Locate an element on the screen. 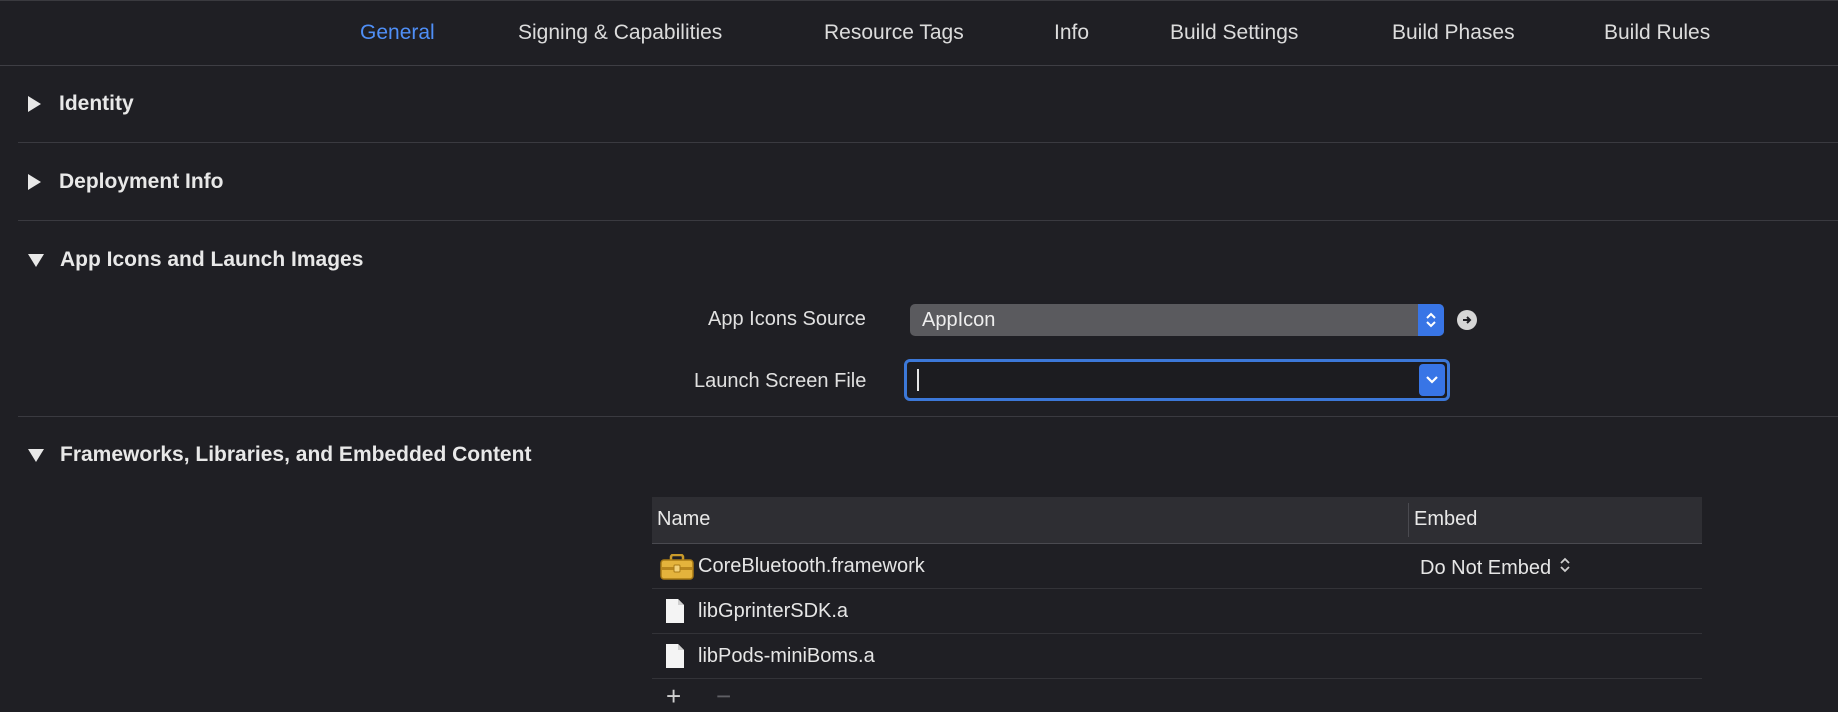 This screenshot has width=1838, height=712. table-row: libGprinterSDK.a is located at coordinates (1177, 611).